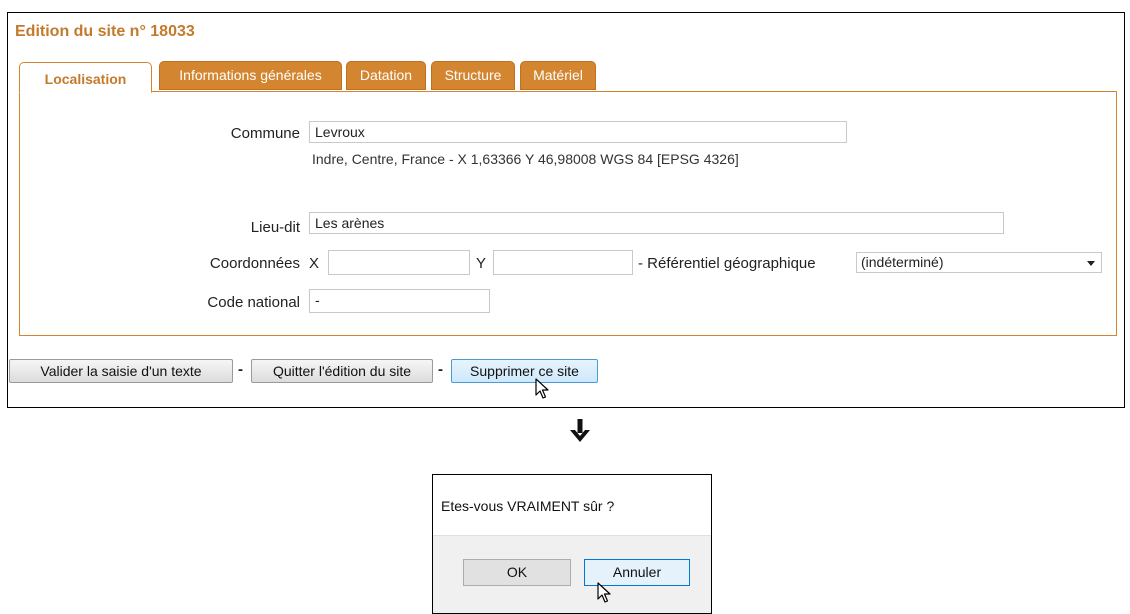  What do you see at coordinates (253, 302) in the screenshot?
I see `code-national-label: Code national` at bounding box center [253, 302].